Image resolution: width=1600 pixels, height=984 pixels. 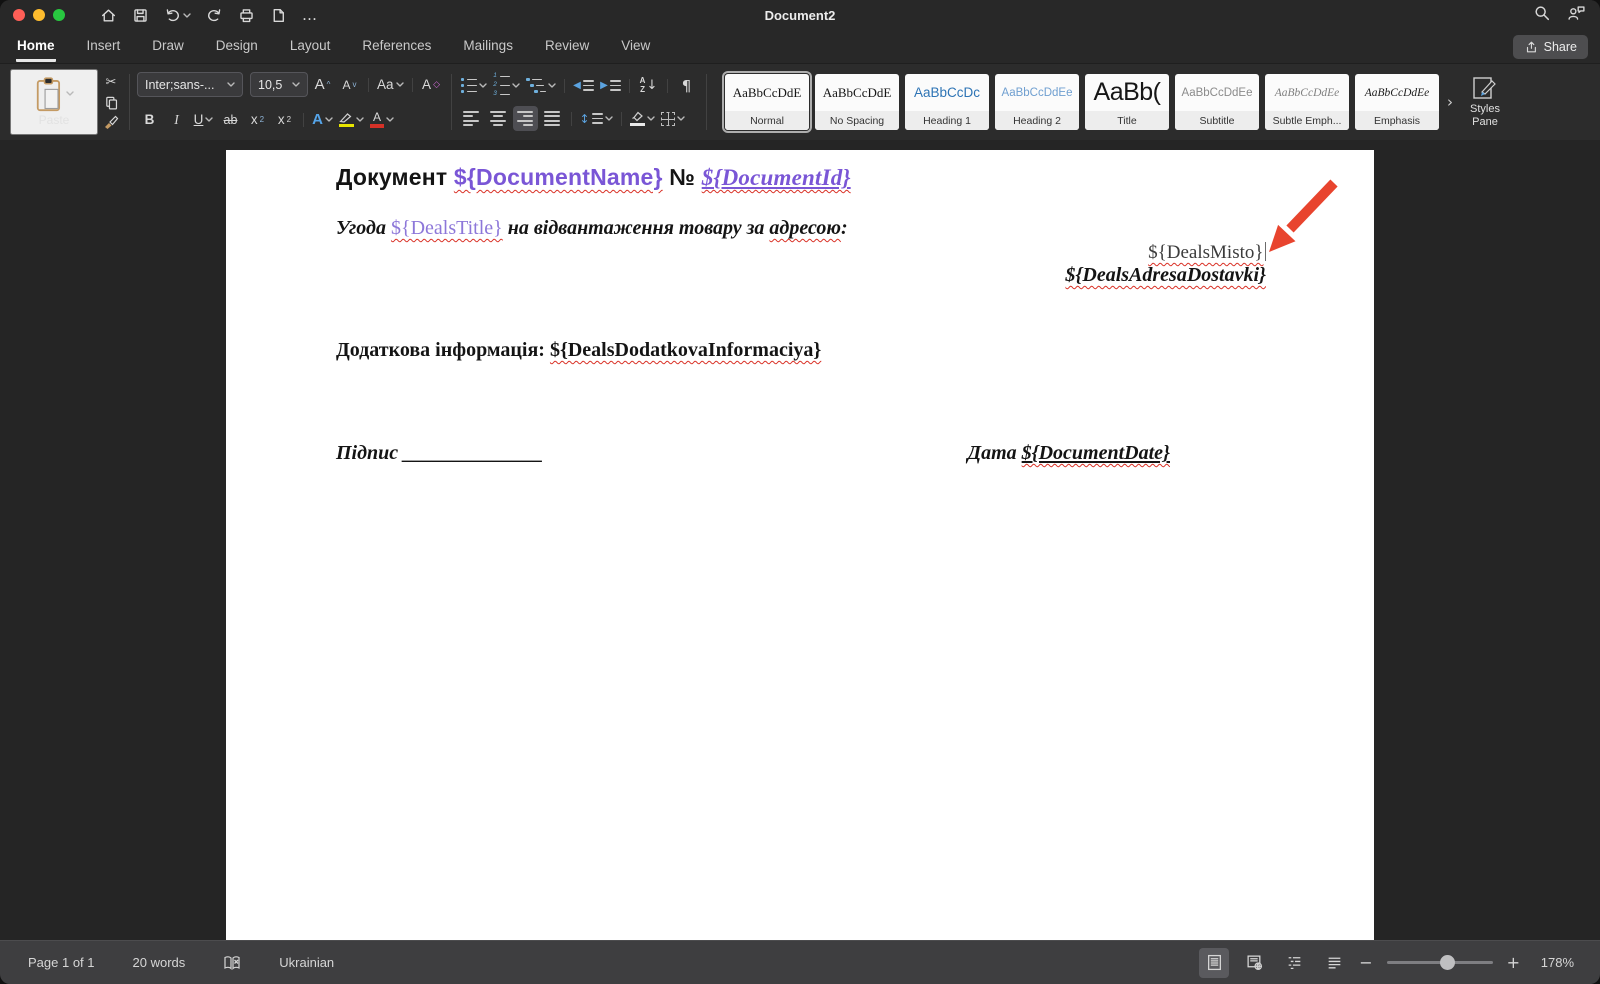 I want to click on strikethrough-button: ab, so click(x=230, y=119).